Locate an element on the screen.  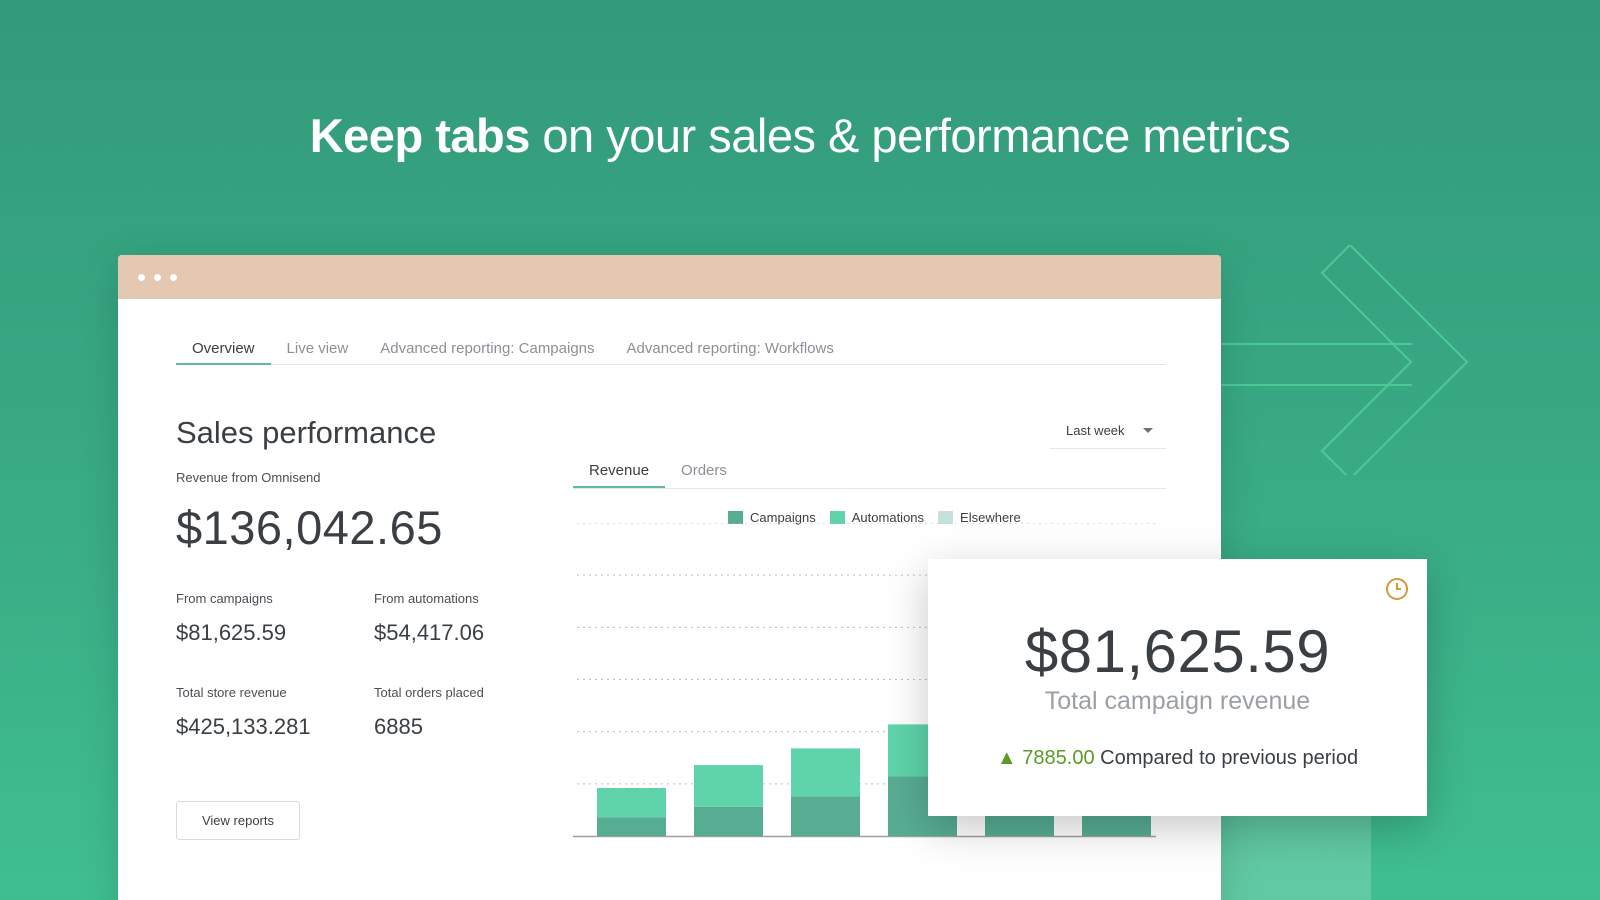
arrow-decoration-icon is located at coordinates (1337, 360).